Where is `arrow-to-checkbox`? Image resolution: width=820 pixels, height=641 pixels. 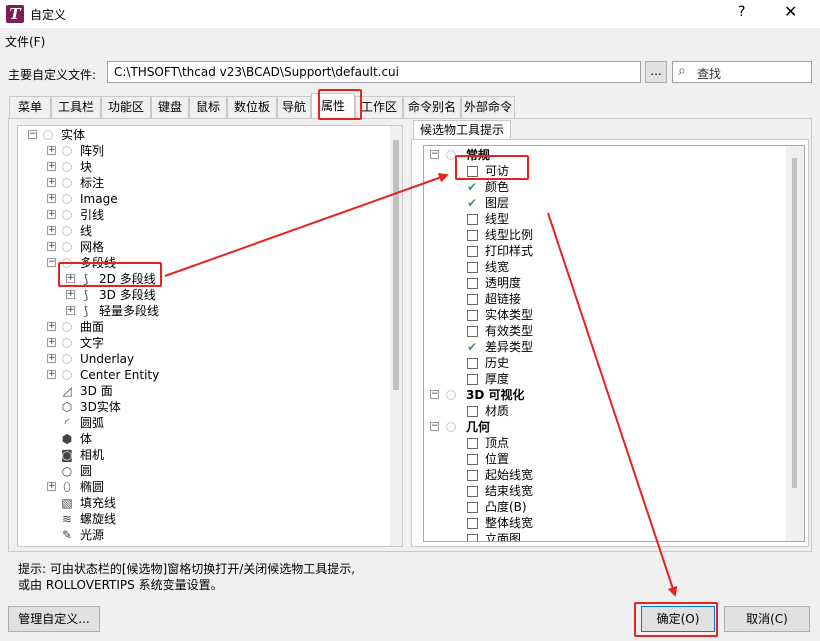
arrow-to-checkbox is located at coordinates (306, 224).